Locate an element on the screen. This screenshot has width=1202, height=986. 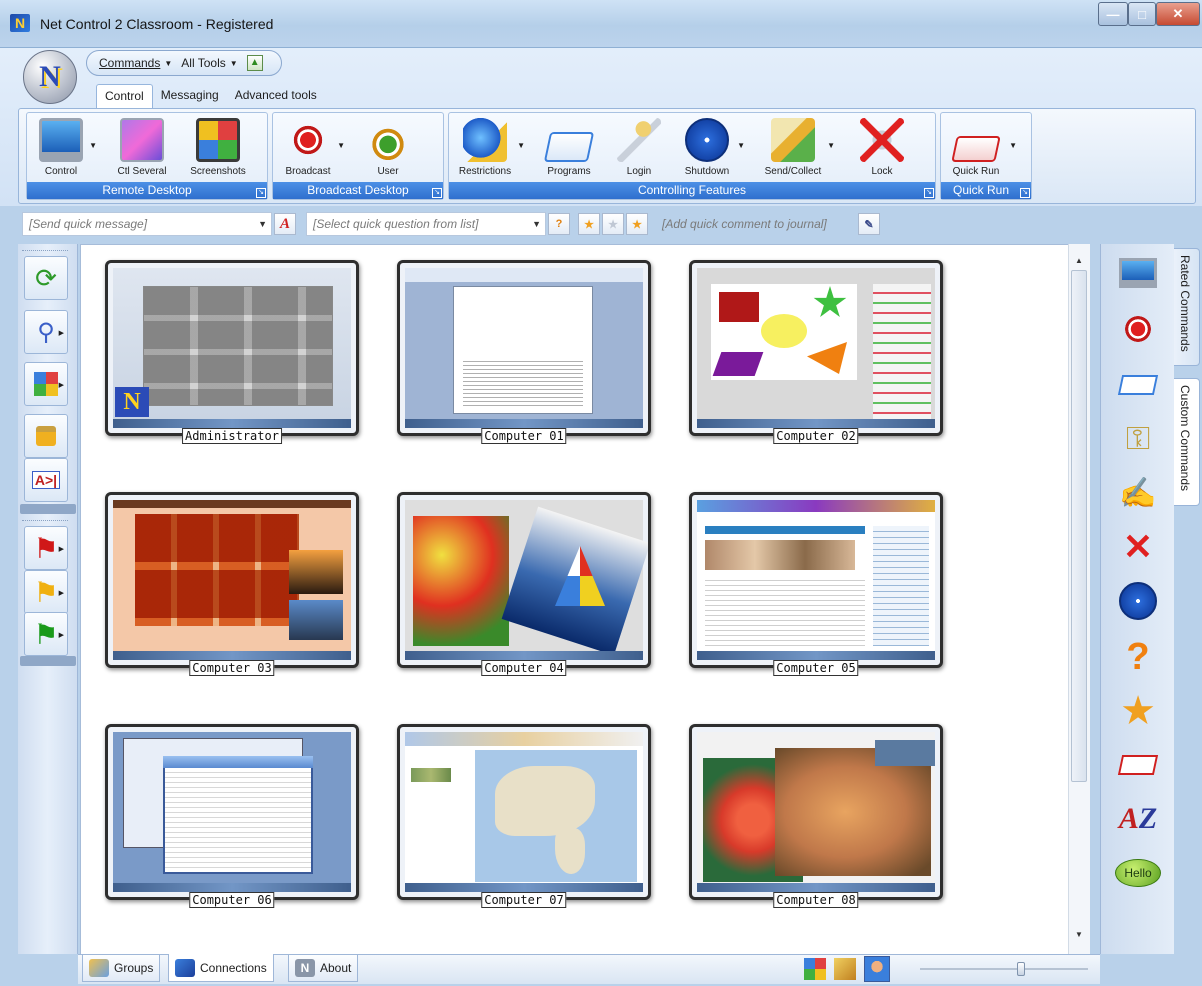
computer-thumbnail: N Administrator is located at coordinates (232, 352).